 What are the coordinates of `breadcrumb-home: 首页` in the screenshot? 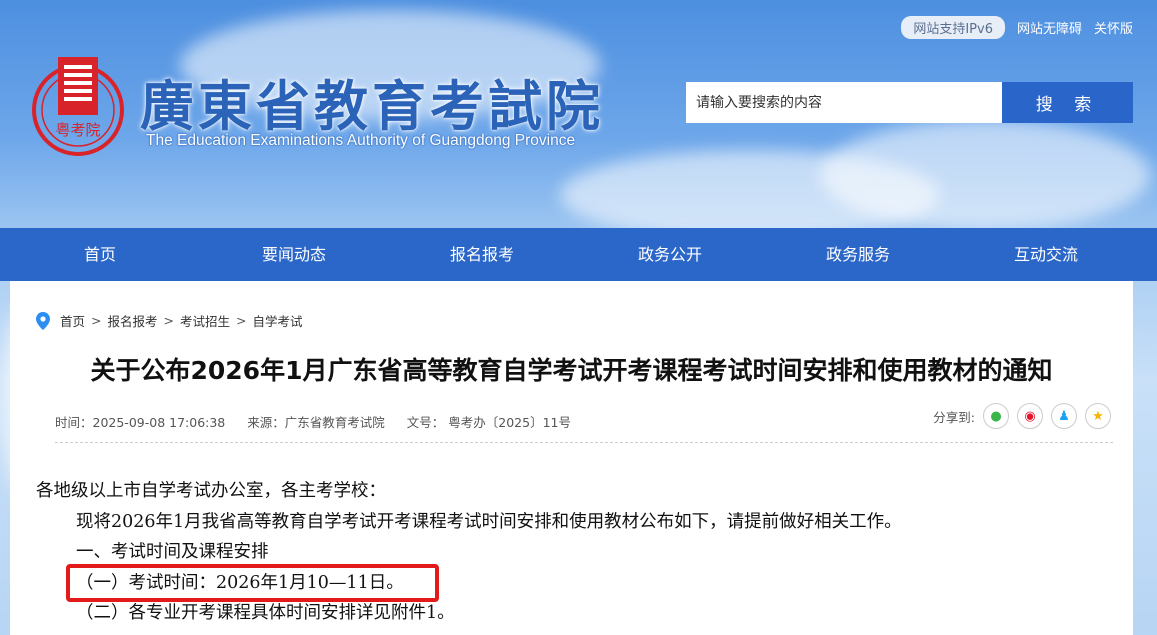 It's located at (72, 320).